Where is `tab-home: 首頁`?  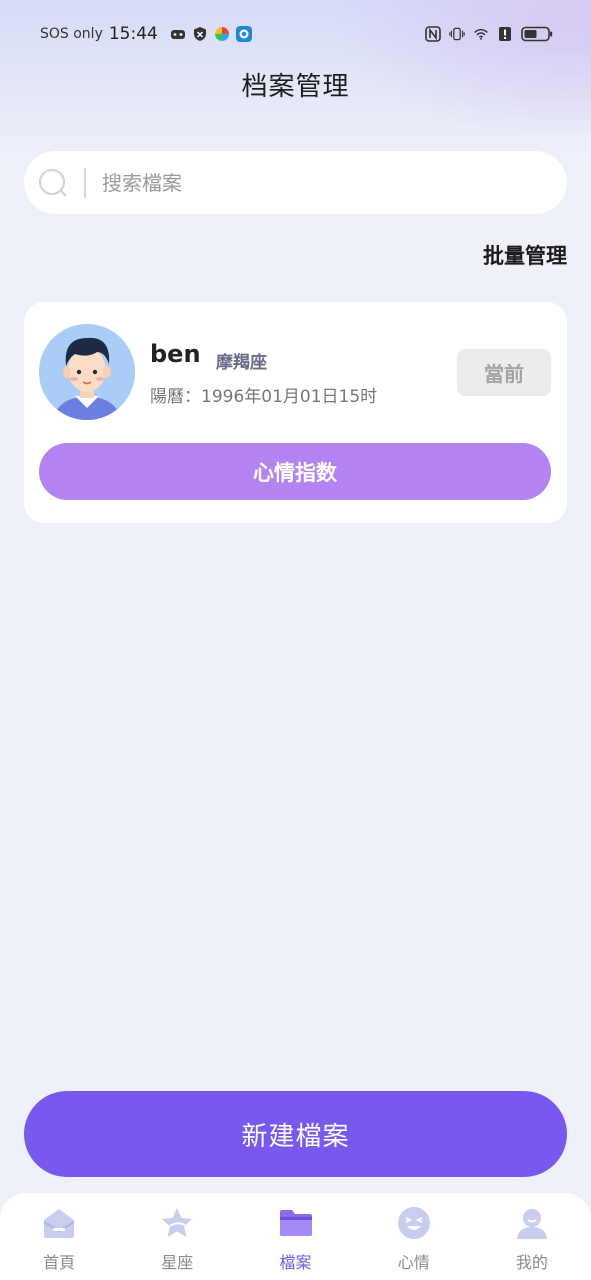 tab-home: 首頁 is located at coordinates (59, 1236).